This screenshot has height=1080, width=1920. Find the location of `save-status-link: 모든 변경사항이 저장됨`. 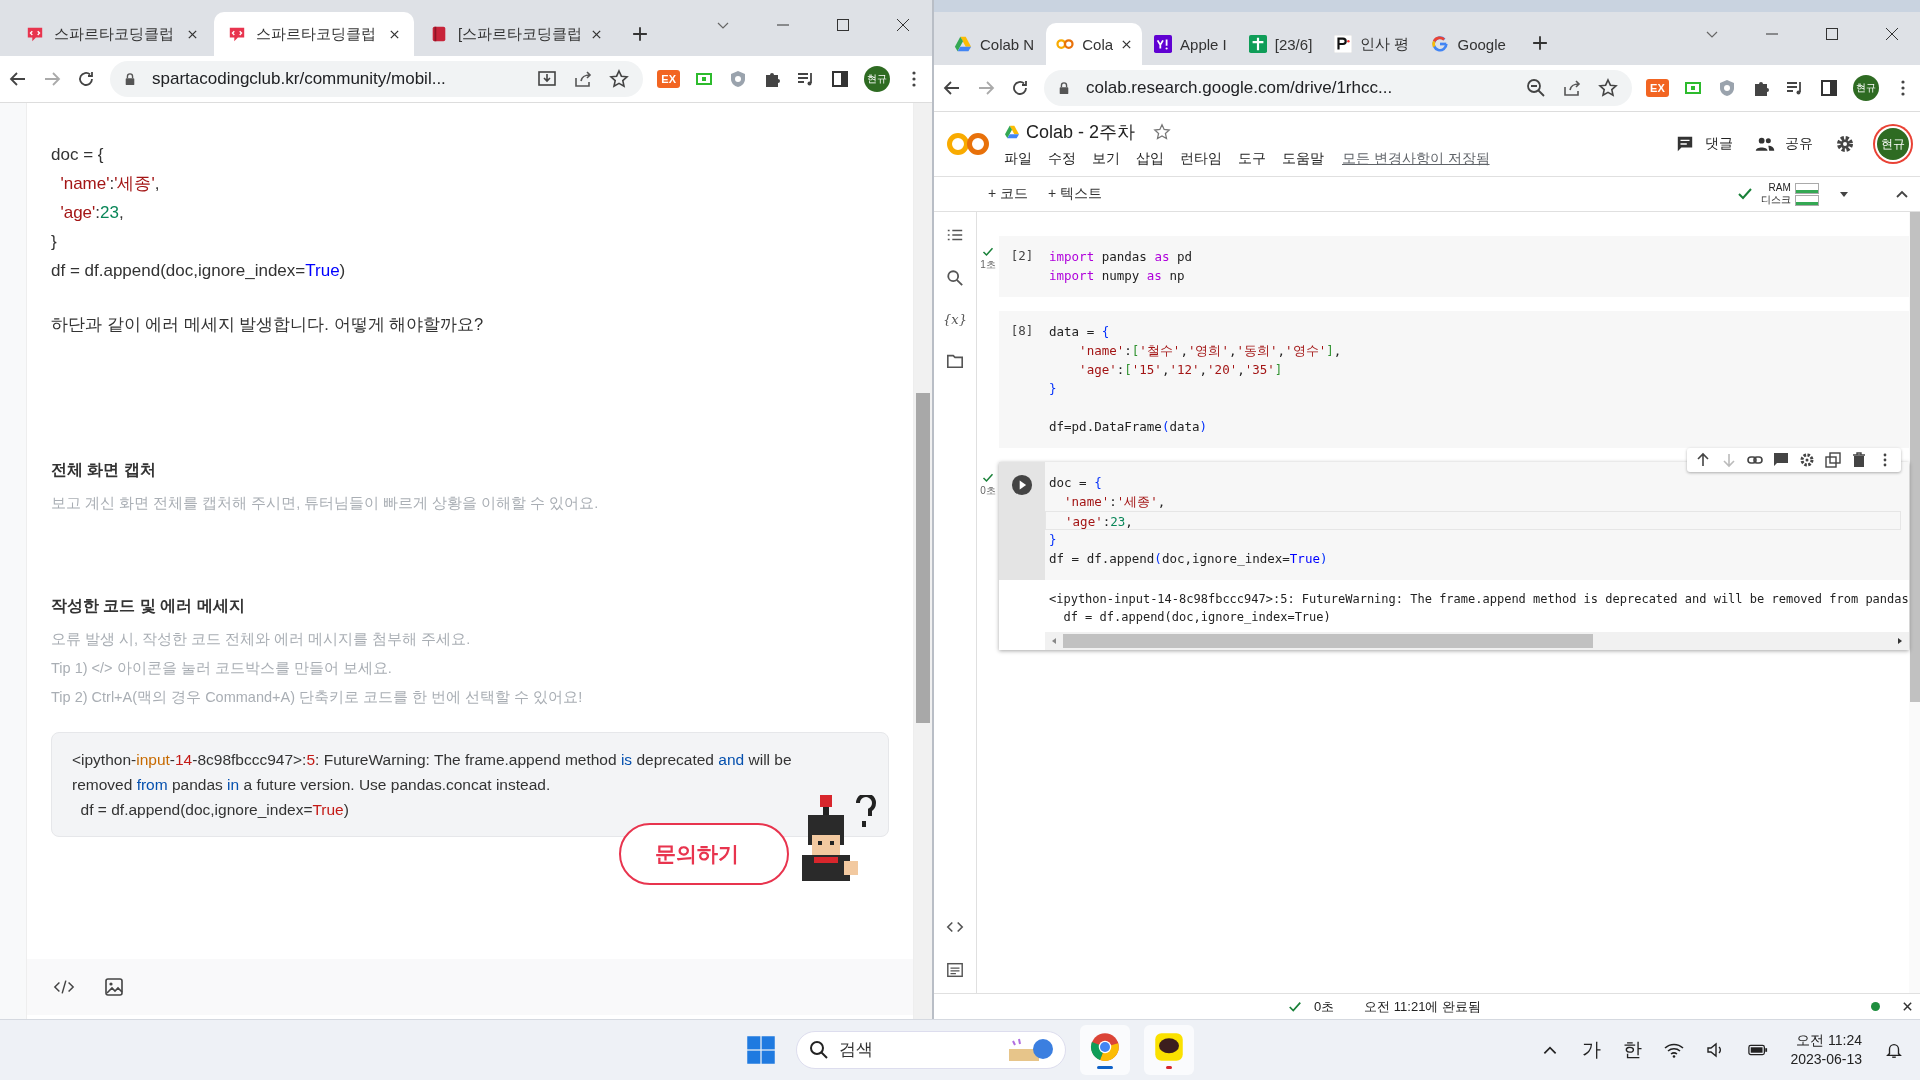

save-status-link: 모든 변경사항이 저장됨 is located at coordinates (1416, 159).